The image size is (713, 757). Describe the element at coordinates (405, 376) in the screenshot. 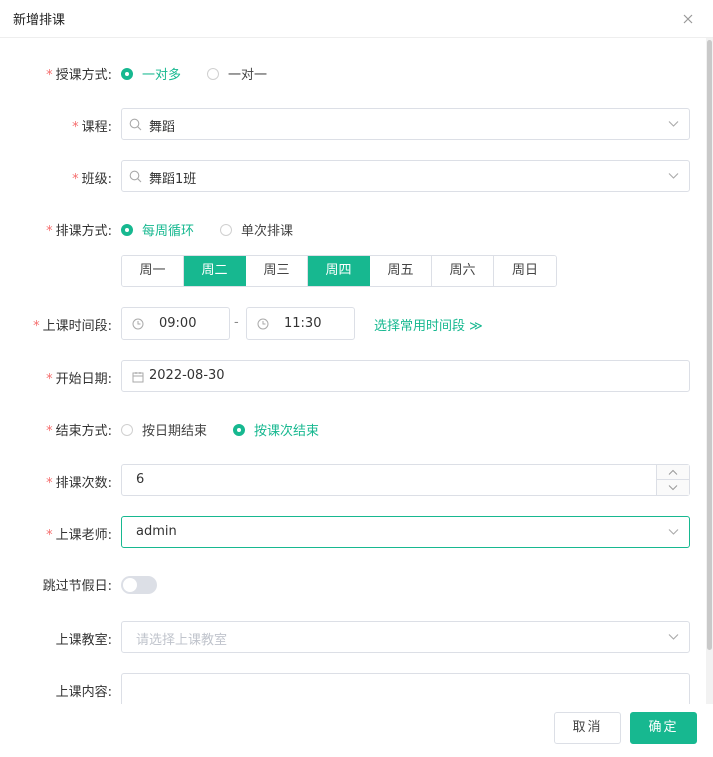

I see `start-date-picker: 2022-08-30` at that location.